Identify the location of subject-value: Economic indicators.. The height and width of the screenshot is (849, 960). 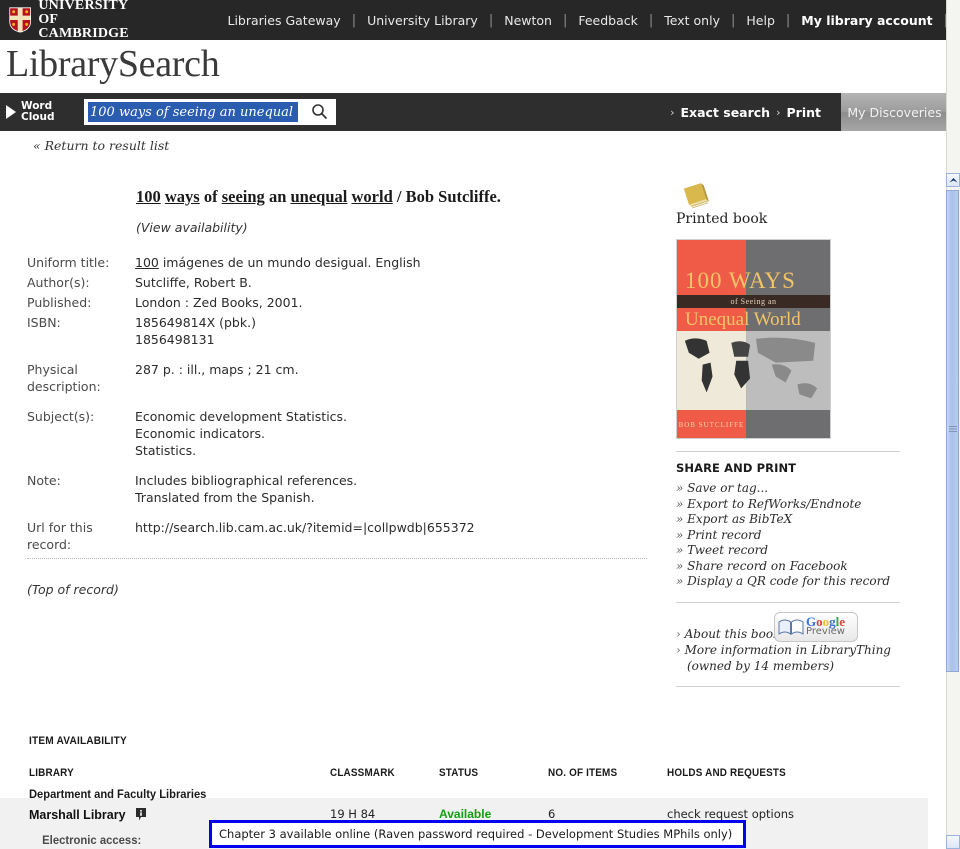
(200, 433).